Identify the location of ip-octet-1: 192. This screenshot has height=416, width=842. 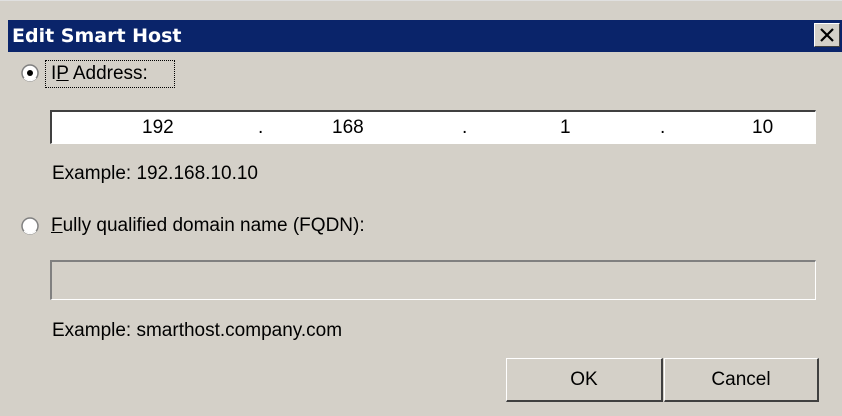
(158, 128).